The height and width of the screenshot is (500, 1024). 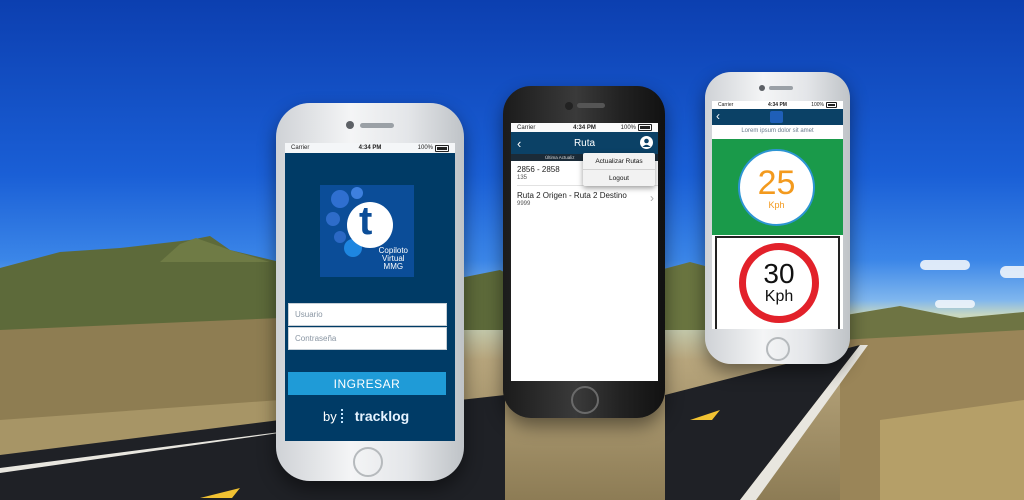 I want to click on brand-name: tracklog, so click(x=382, y=416).